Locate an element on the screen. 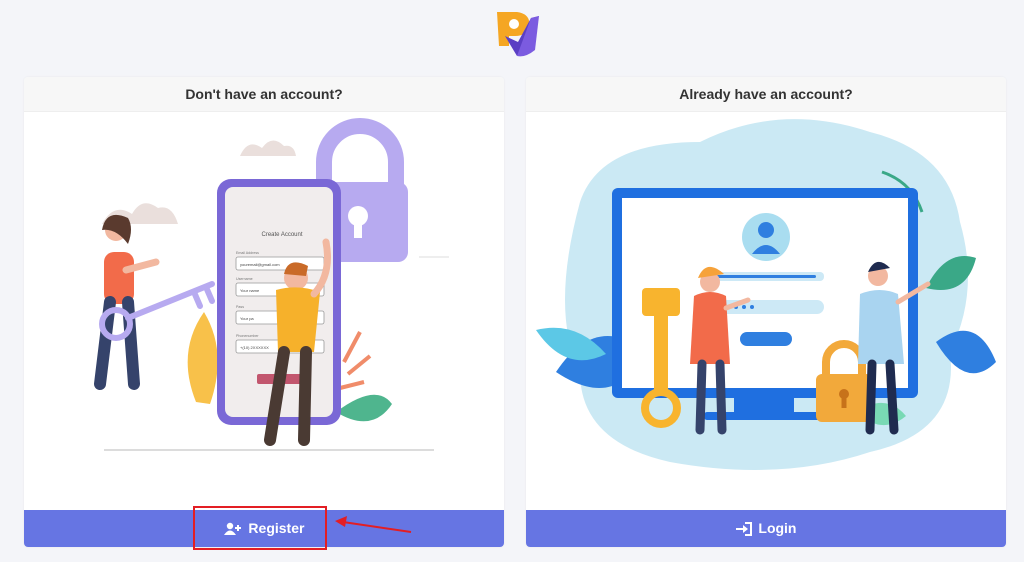 The width and height of the screenshot is (1024, 562). phone-field-label-phone: Phonenumber is located at coordinates (247, 336).